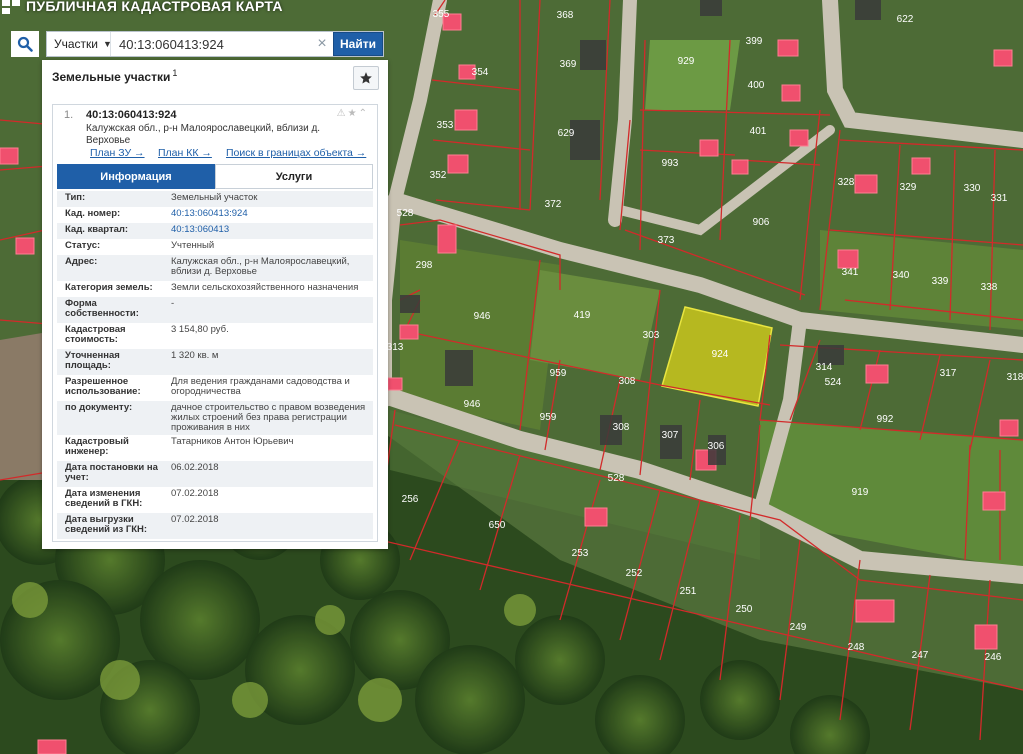 This screenshot has width=1023, height=754. Describe the element at coordinates (445, 125) in the screenshot. I see `parcel-label: 353` at that location.